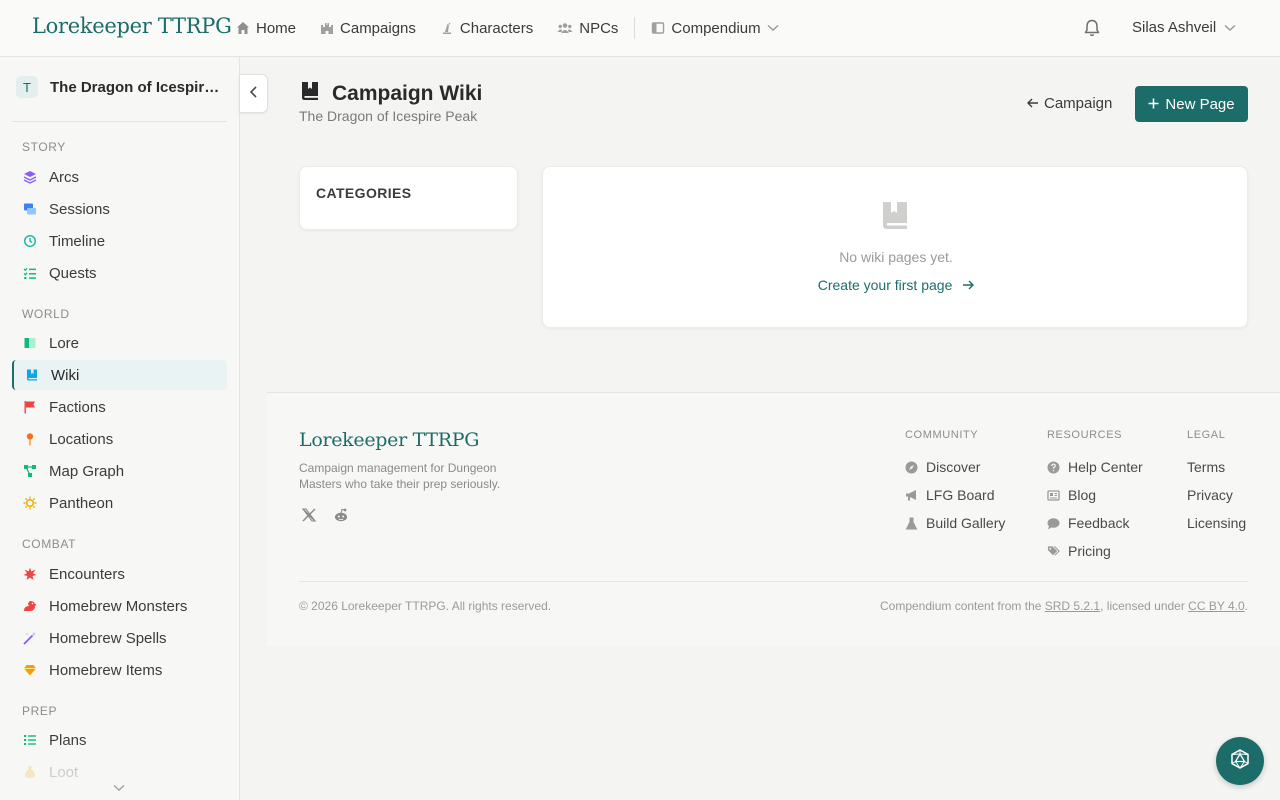 The width and height of the screenshot is (1280, 800). Describe the element at coordinates (132, 26) in the screenshot. I see `brand-logo: Lorekeeper TTRPG` at that location.